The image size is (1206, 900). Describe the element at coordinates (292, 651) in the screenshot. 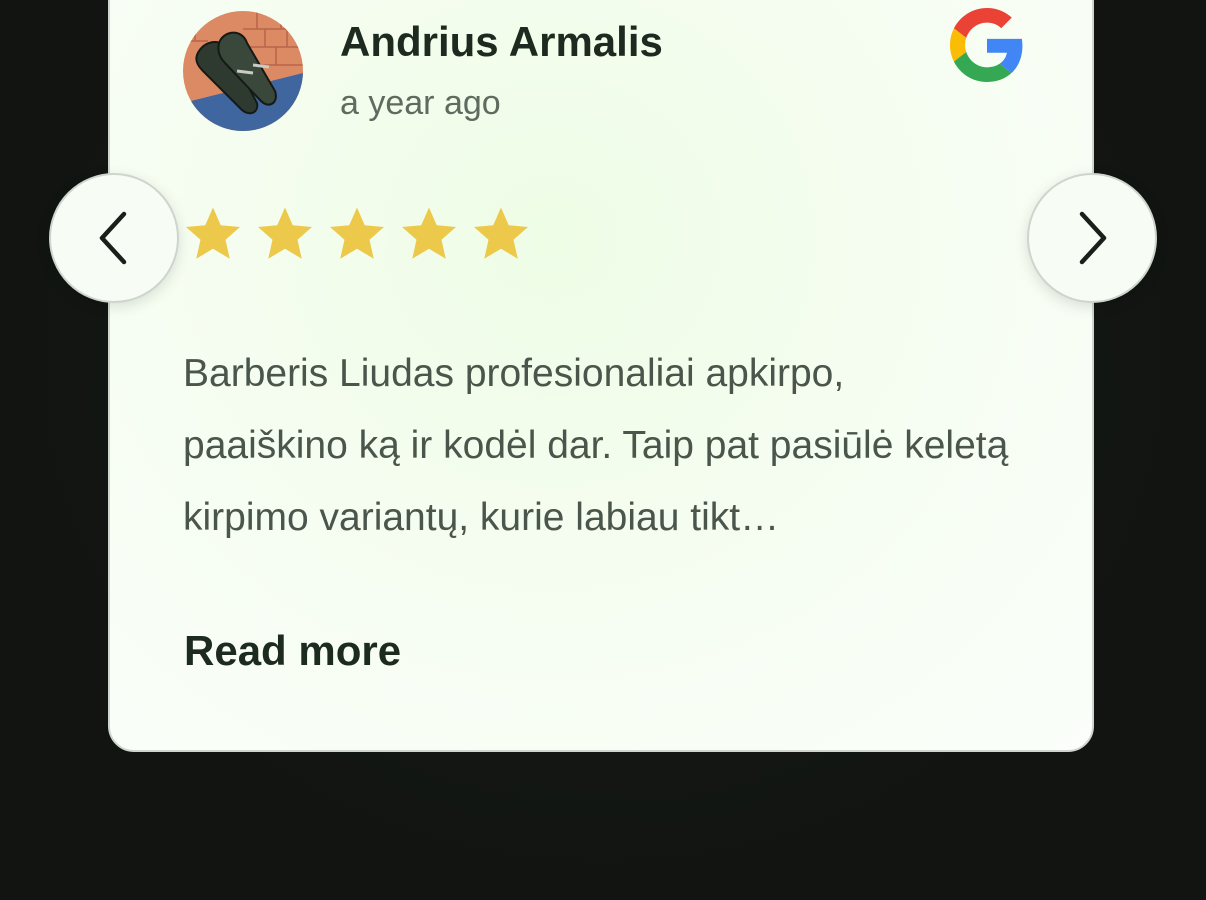

I see `read-more-link: Read more` at that location.